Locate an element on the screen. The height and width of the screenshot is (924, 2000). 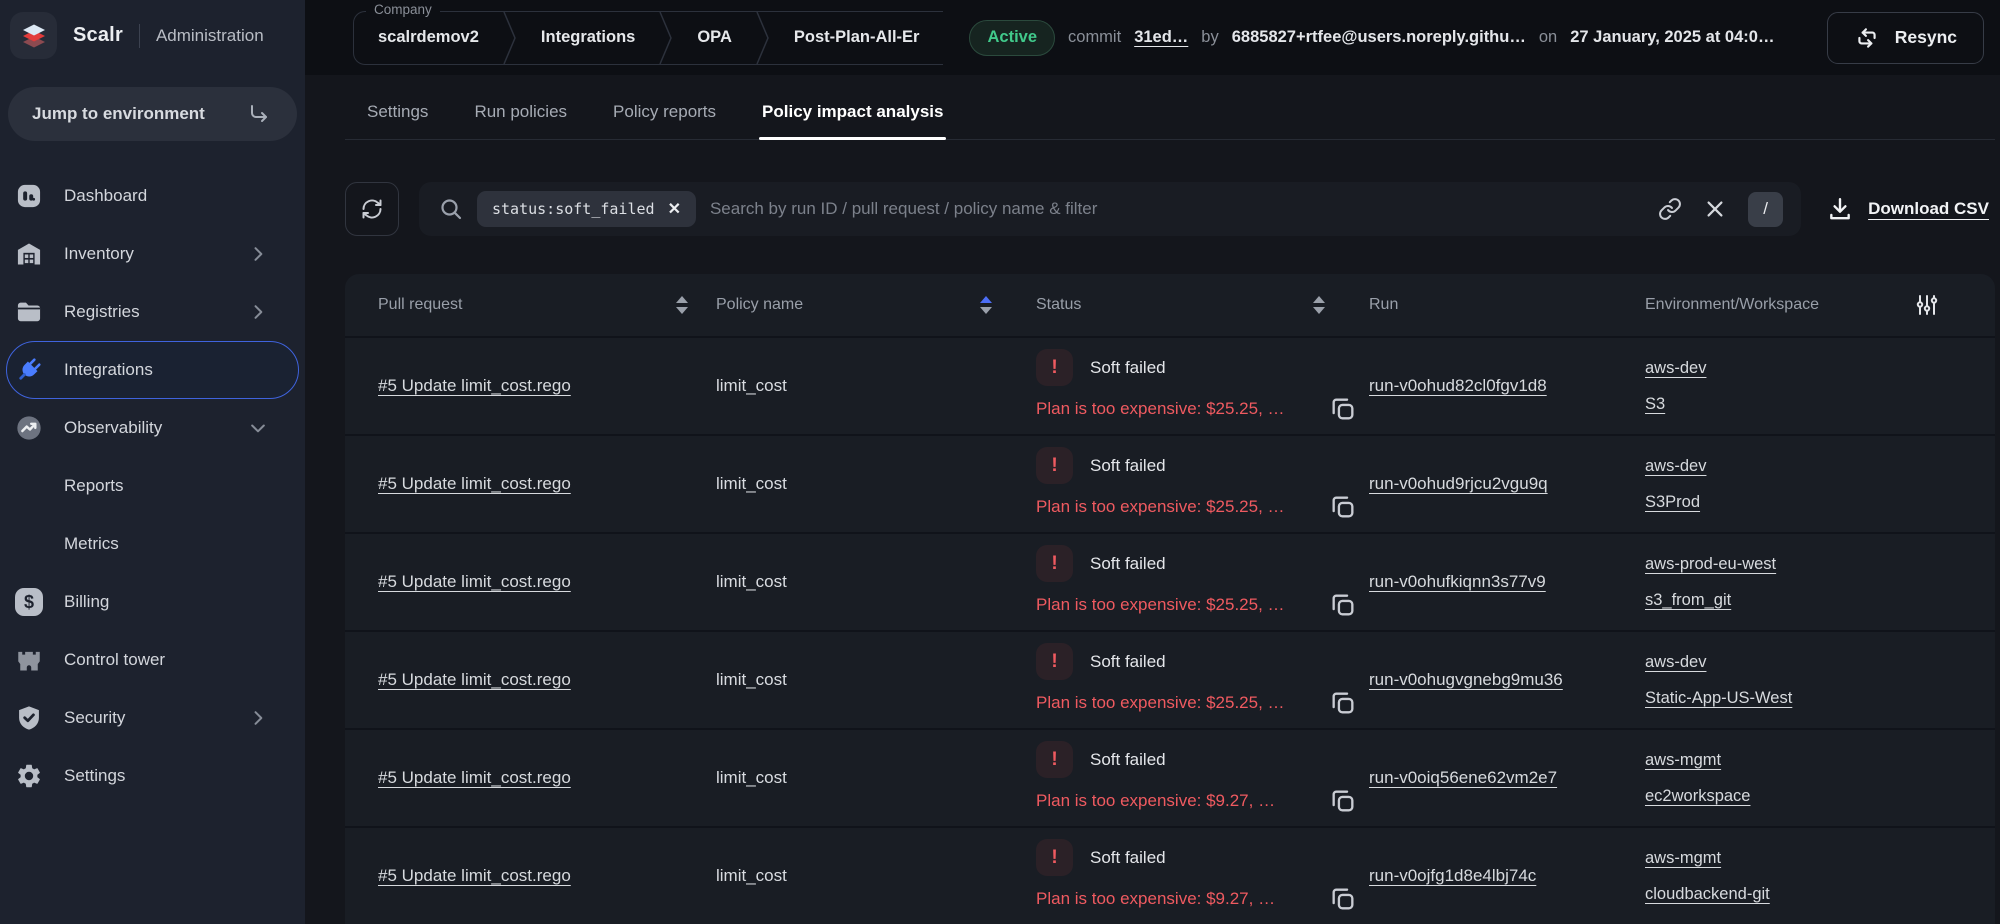
sidebar-item-observability: Observability is located at coordinates (152, 428).